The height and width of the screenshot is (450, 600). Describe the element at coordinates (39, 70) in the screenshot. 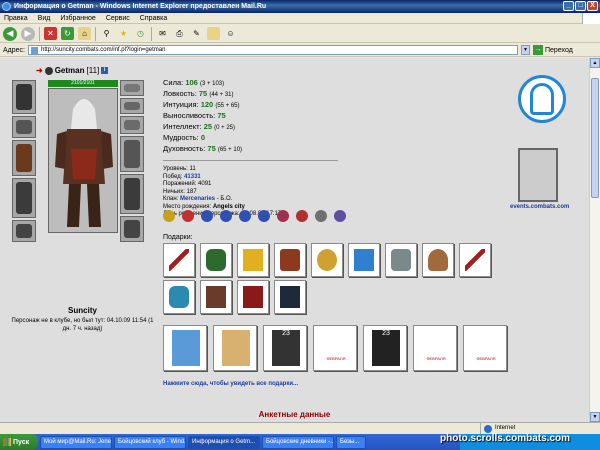

I see `private-message-arrow-icon: ➜` at that location.